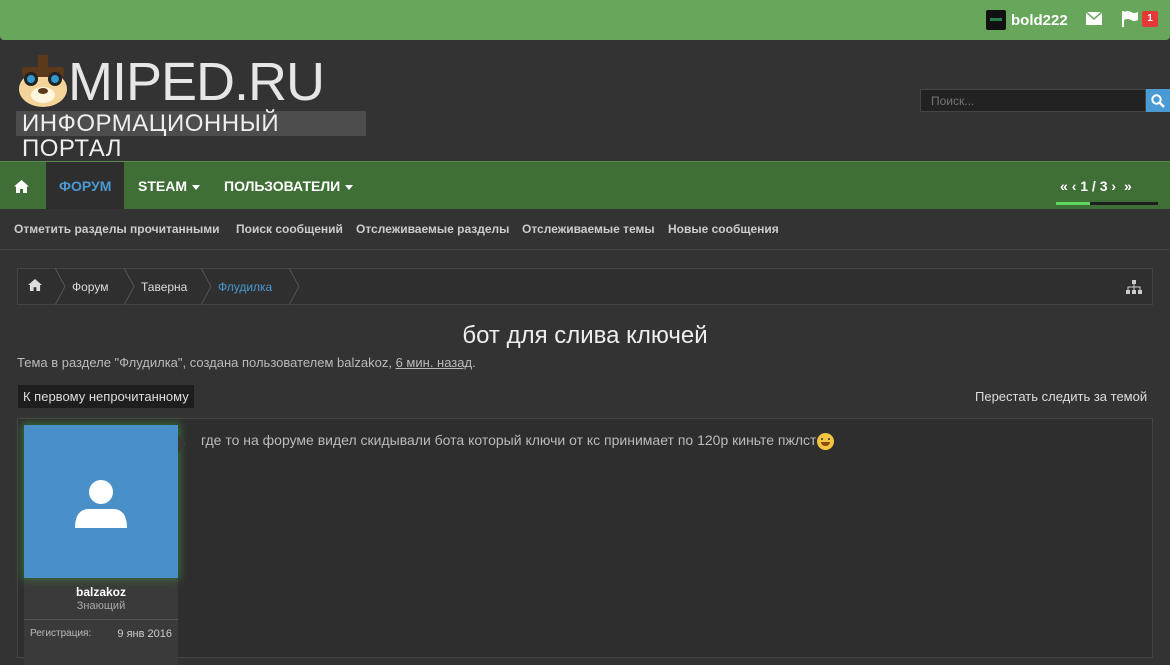  What do you see at coordinates (196, 82) in the screenshot?
I see `logo-title: MIPED.RU` at bounding box center [196, 82].